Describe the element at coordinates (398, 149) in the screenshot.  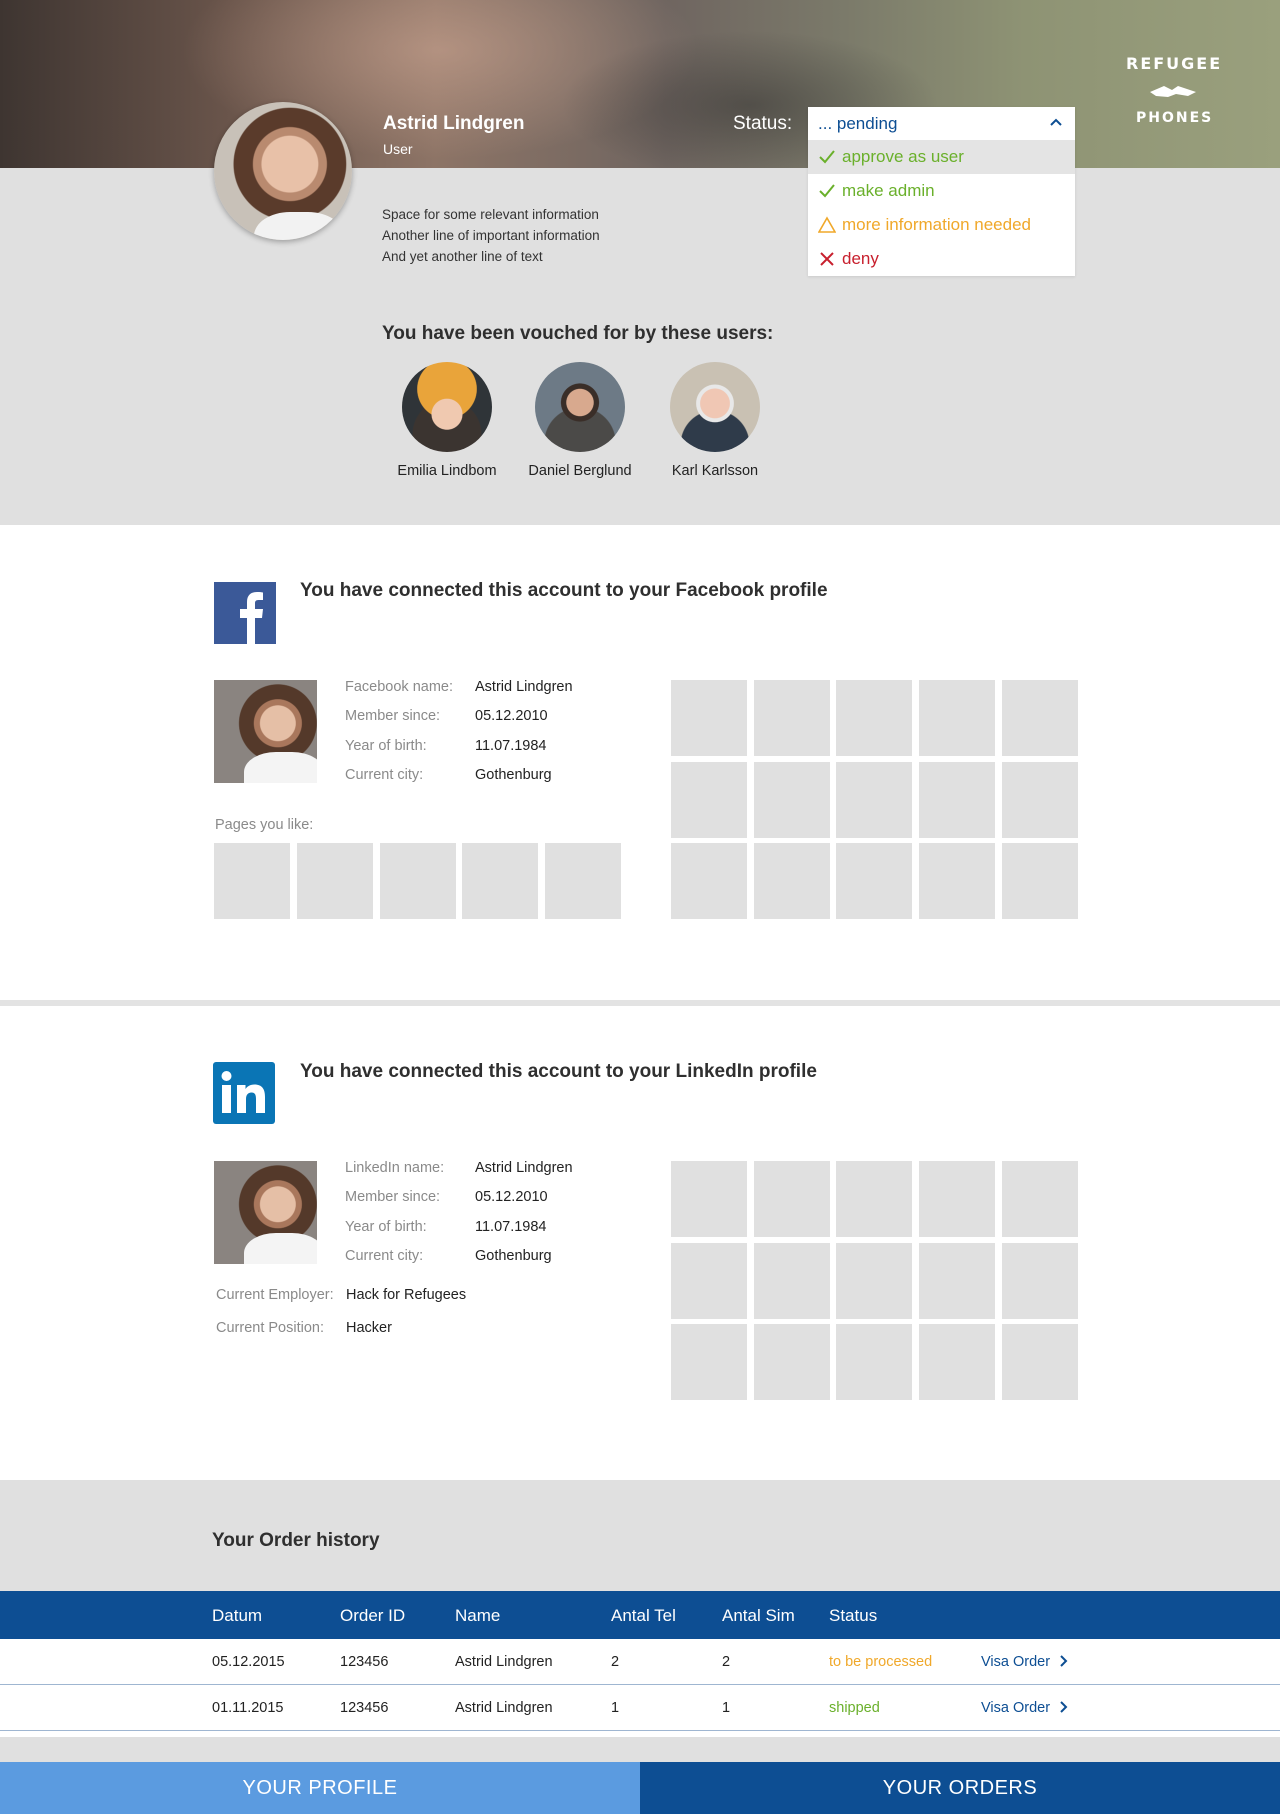
I see `user-role: User` at that location.